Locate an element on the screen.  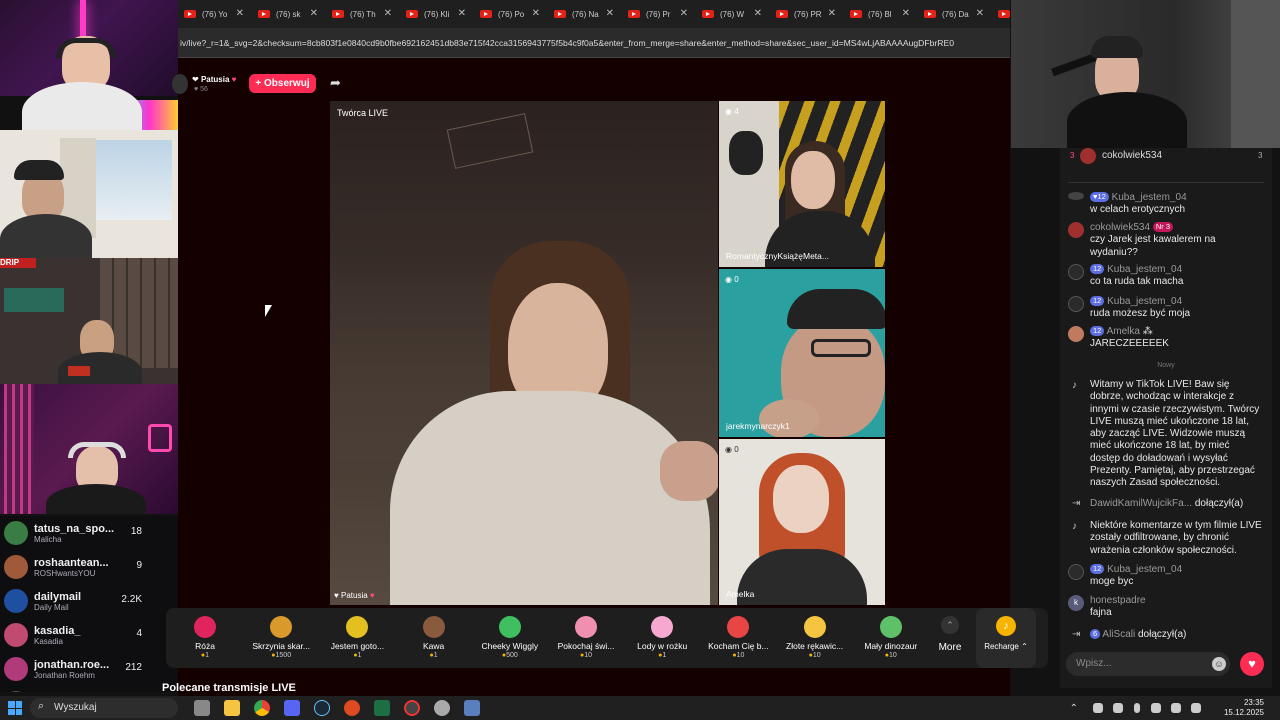
host-heart: ❤ is located at coordinates (195, 79).